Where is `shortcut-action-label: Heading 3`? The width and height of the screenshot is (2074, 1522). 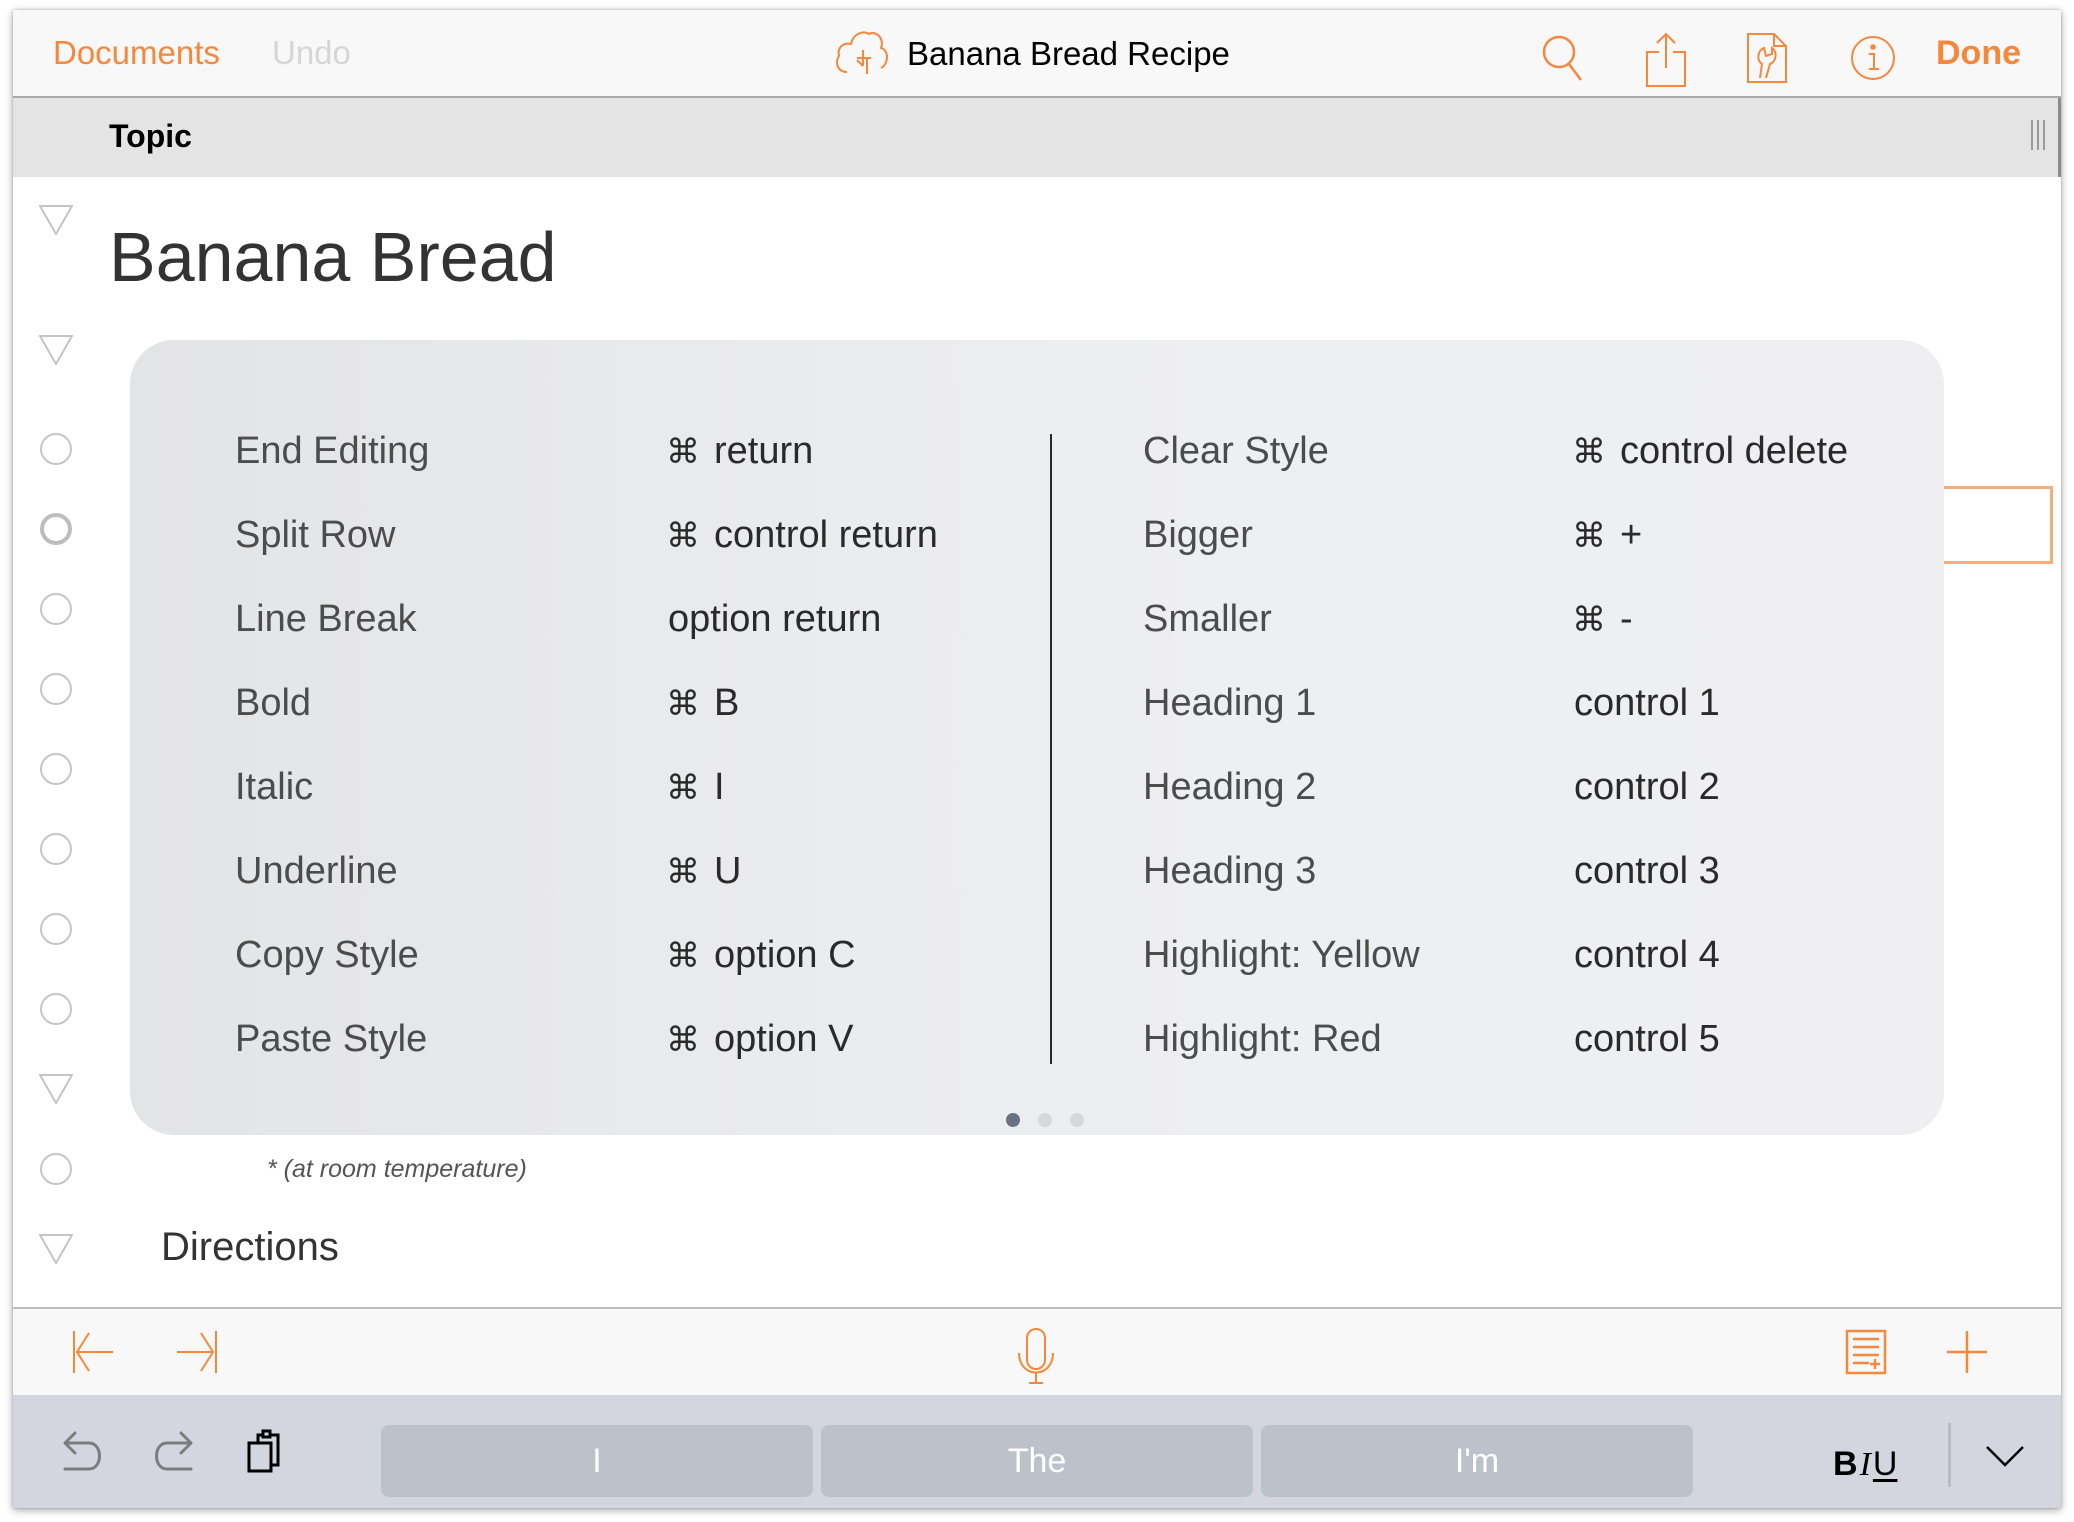
shortcut-action-label: Heading 3 is located at coordinates (1230, 871).